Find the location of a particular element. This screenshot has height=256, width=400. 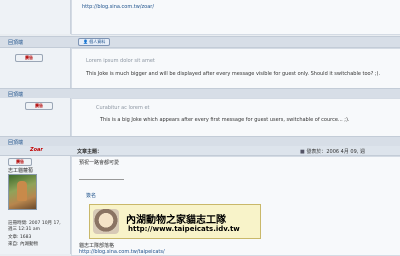

cat-image is located at coordinates (106, 221).